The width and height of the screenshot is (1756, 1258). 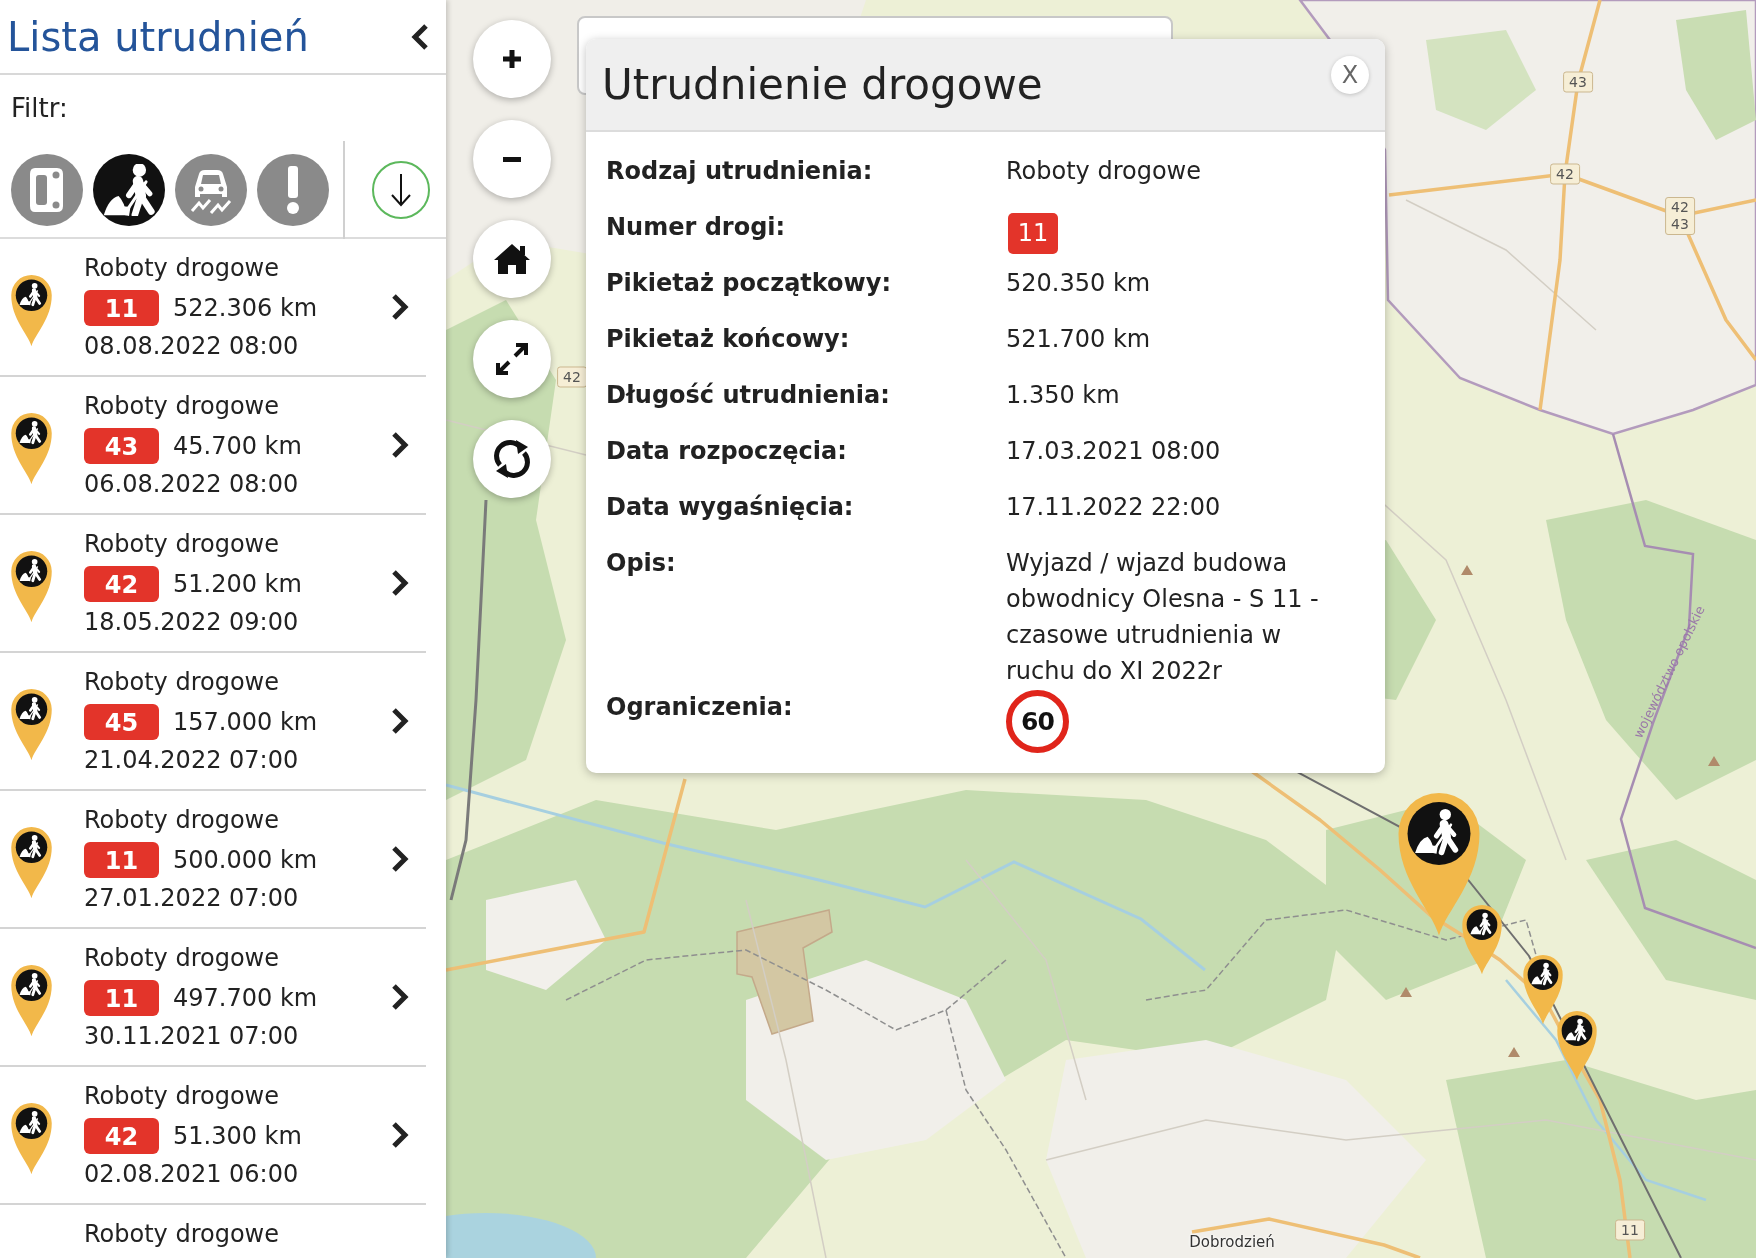 I want to click on field-label: Pikietaż końcowy:, so click(x=728, y=339).